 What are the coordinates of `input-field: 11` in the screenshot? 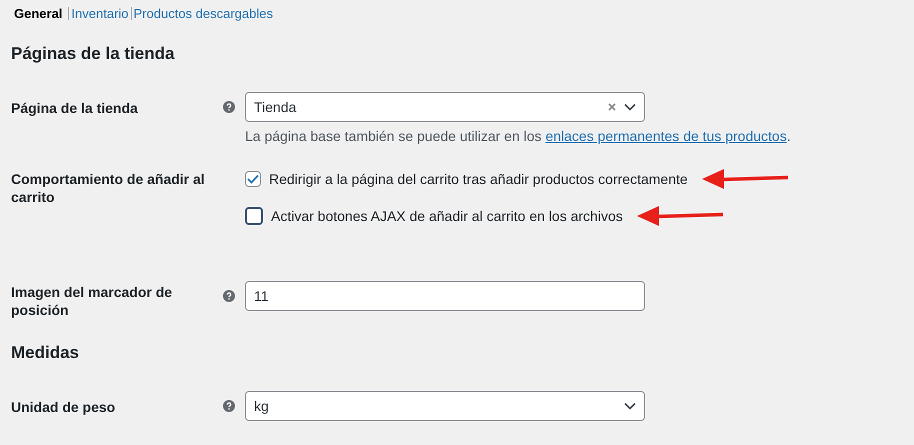 It's located at (445, 296).